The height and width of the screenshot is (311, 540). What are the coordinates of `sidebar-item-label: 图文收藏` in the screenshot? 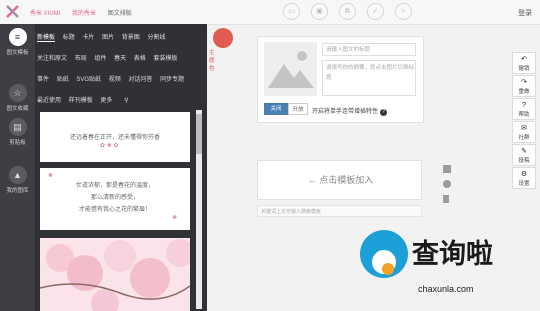 It's located at (17, 109).